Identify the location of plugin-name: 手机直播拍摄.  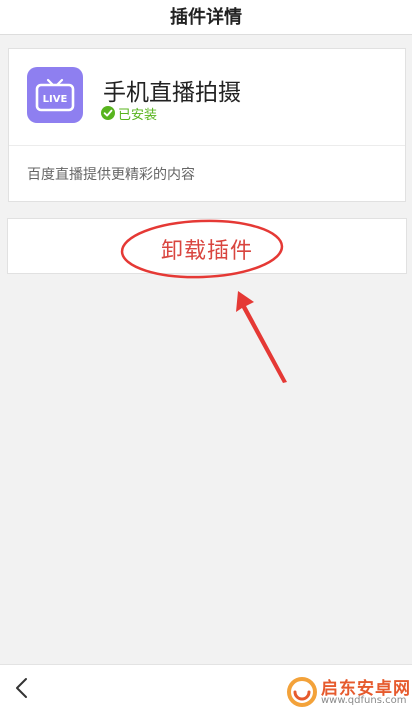
(172, 93).